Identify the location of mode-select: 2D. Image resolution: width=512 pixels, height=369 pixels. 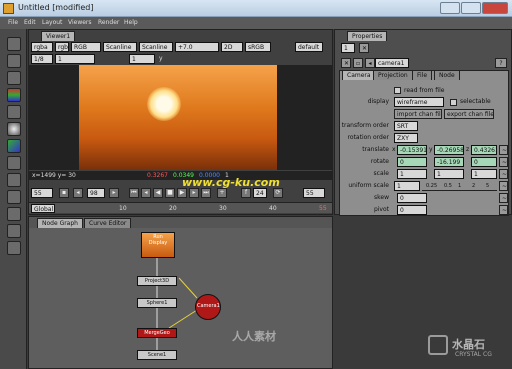
(232, 47).